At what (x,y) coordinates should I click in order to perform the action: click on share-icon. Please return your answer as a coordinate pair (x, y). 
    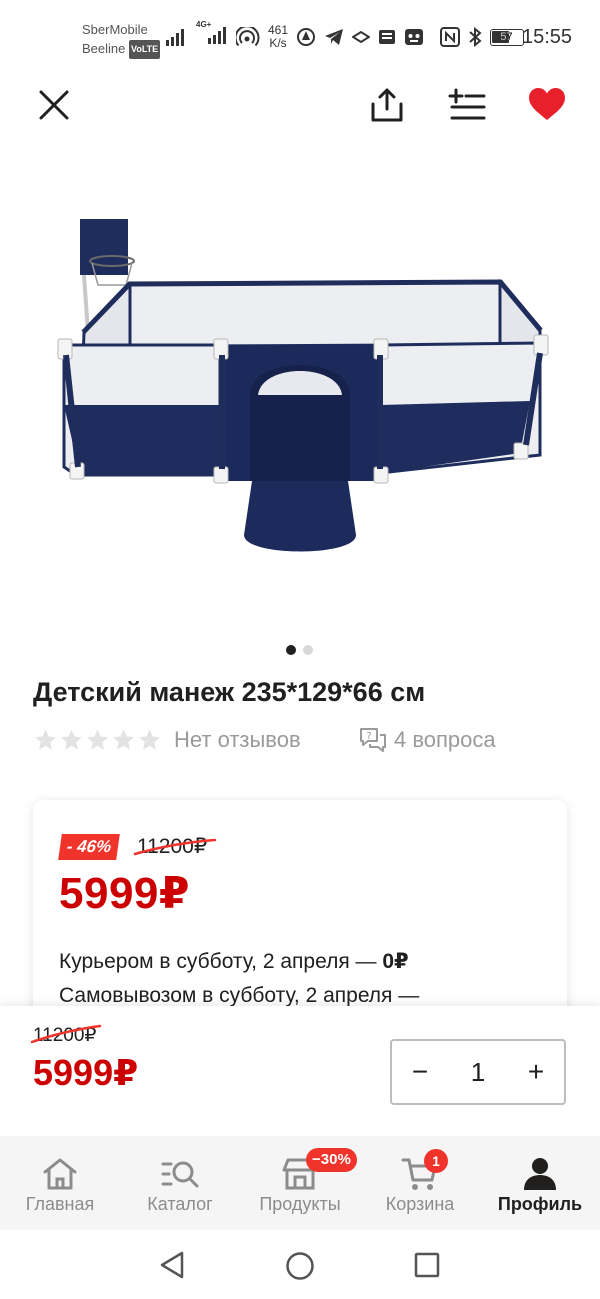
    Looking at the image, I should click on (387, 105).